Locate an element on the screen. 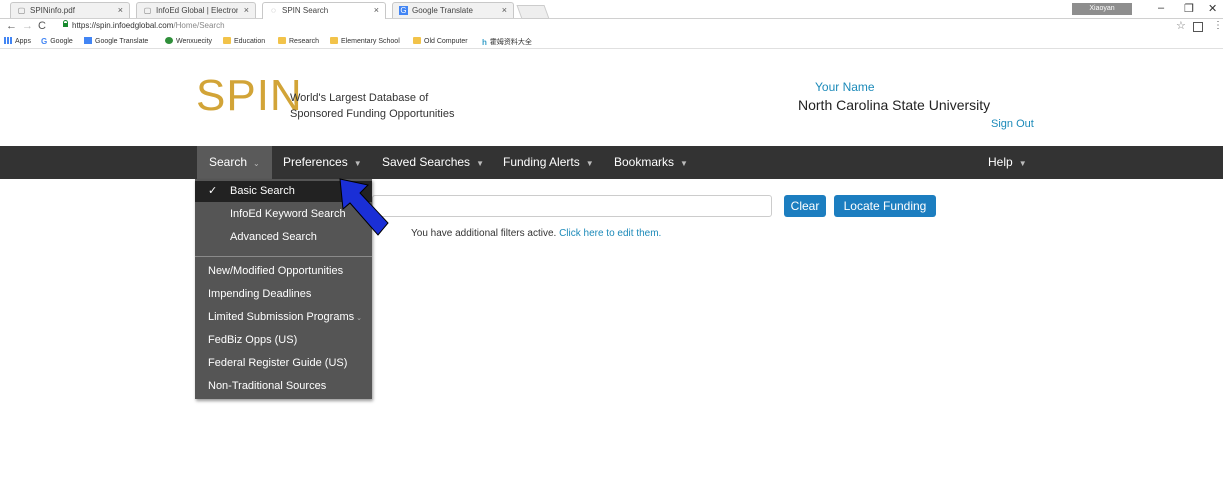 The width and height of the screenshot is (1223, 493). clear-button: Clear is located at coordinates (805, 206).